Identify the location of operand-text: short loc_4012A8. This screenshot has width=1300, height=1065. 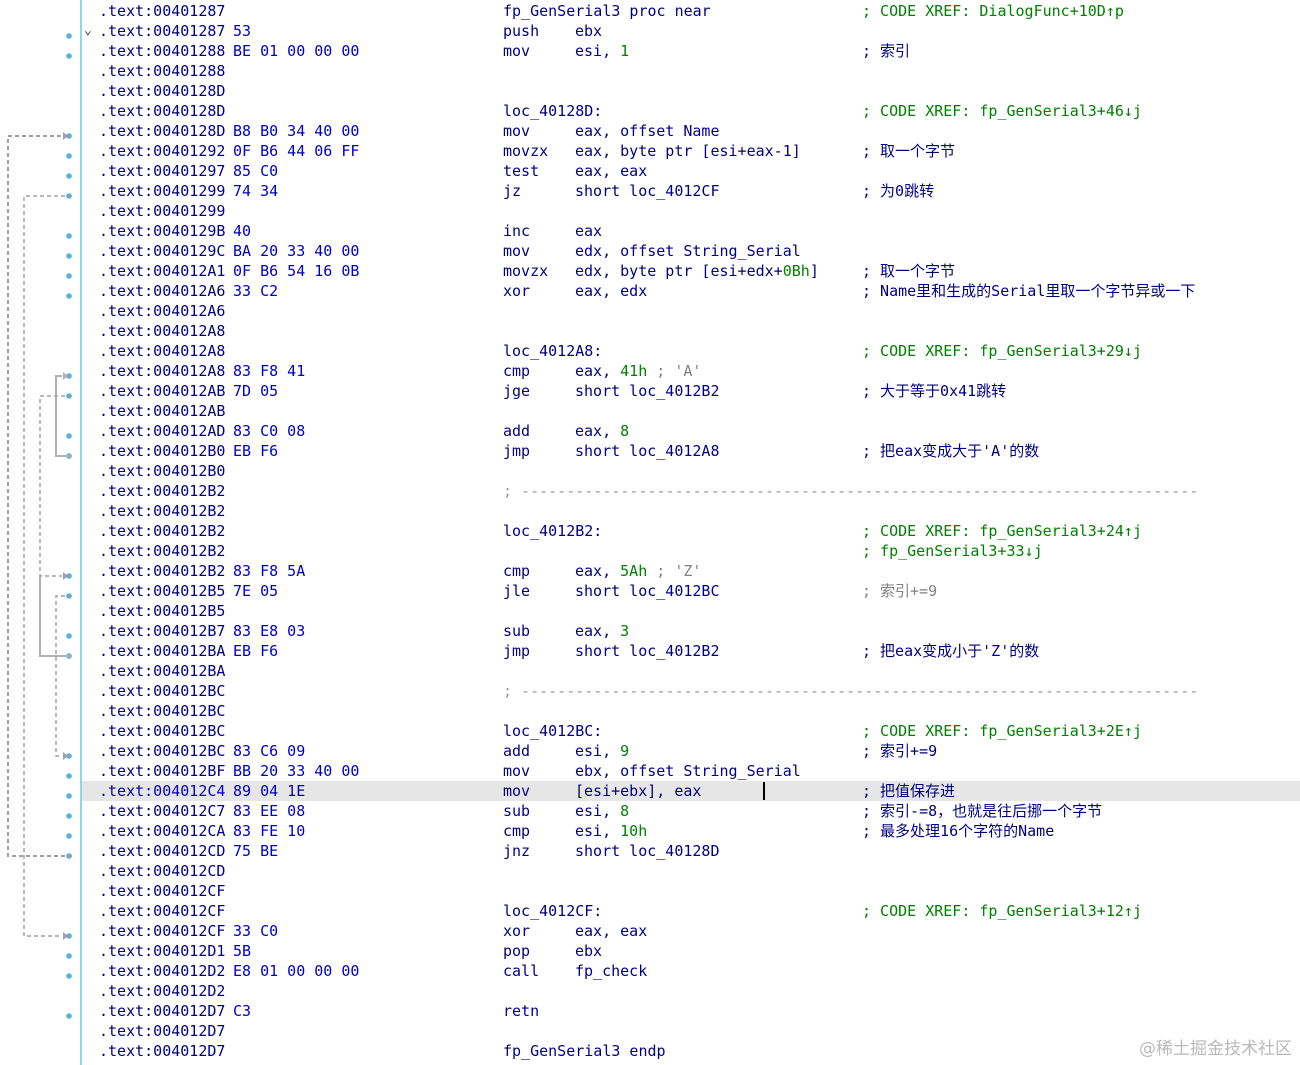
(647, 451).